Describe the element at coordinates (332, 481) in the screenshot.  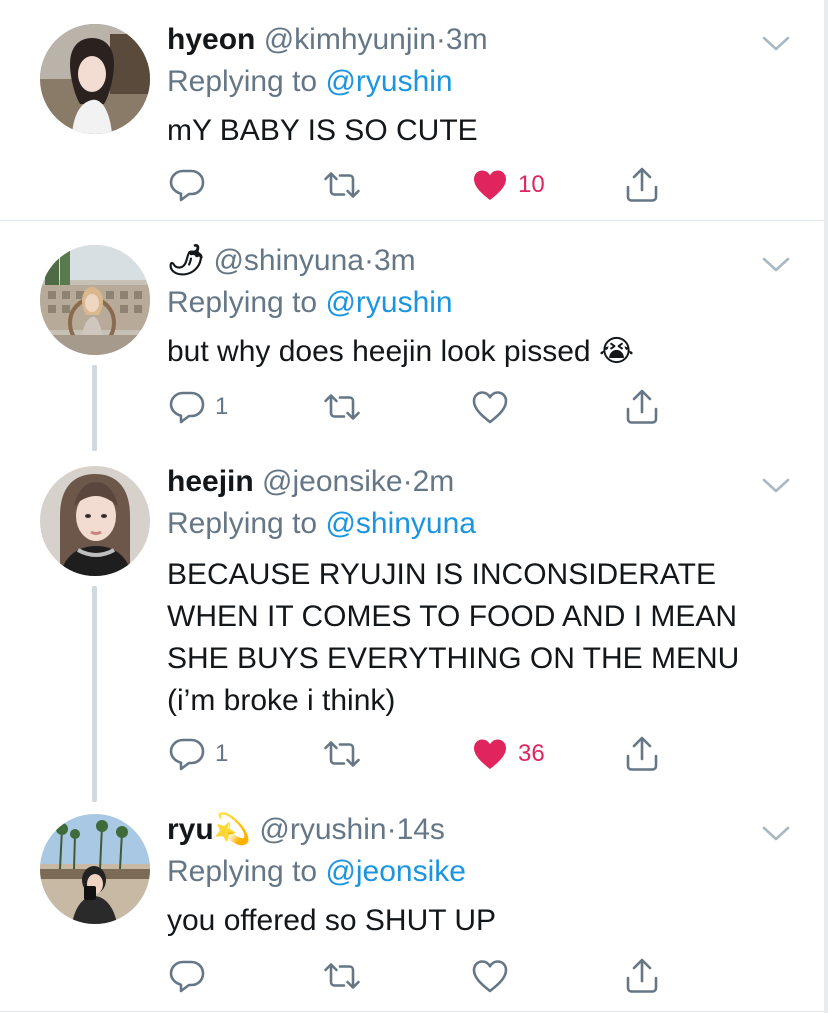
I see `user-handle: @jeonsike` at that location.